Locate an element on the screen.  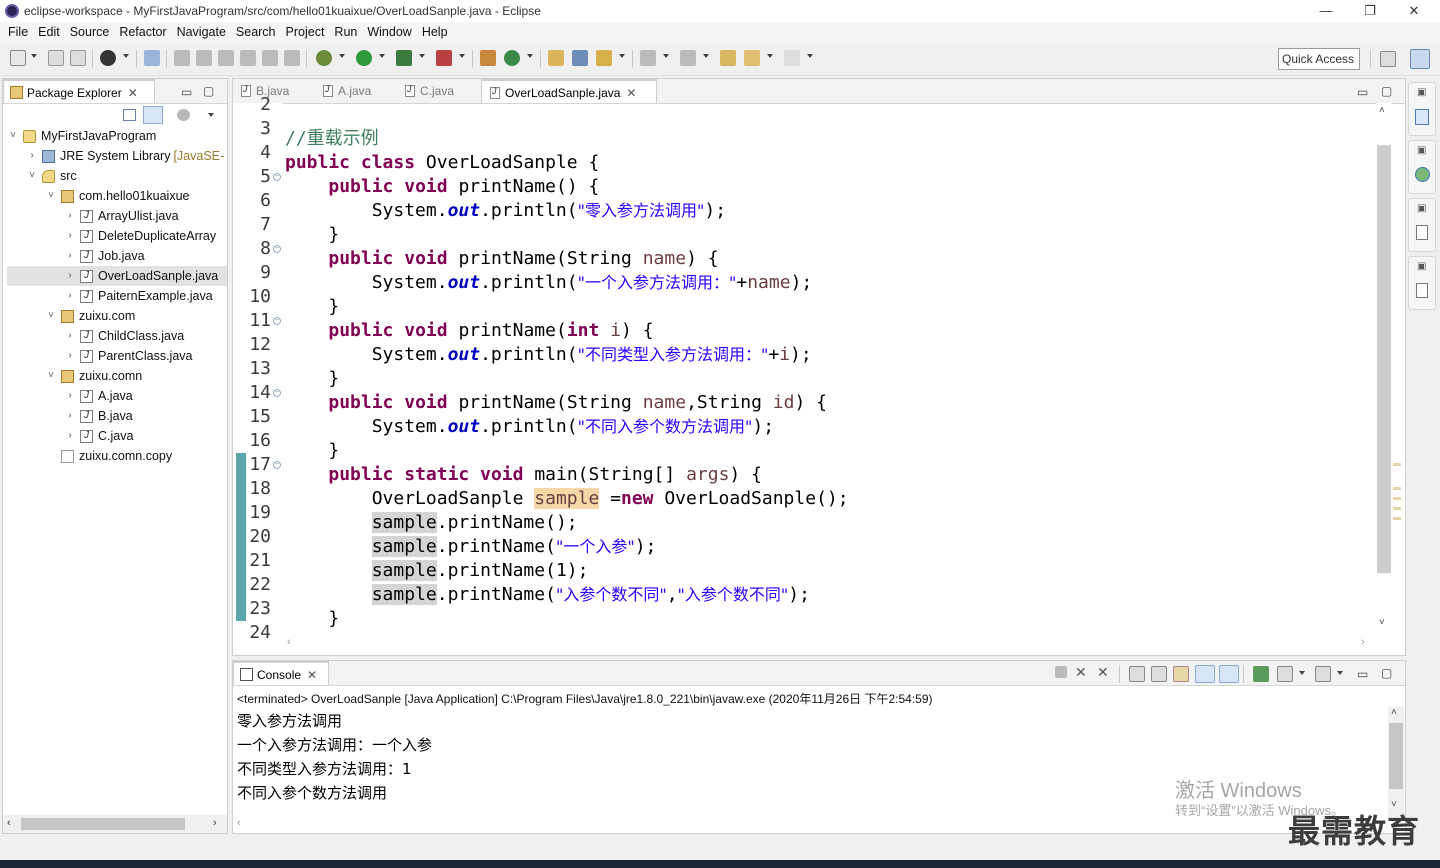
scroll-right-icon: › is located at coordinates (1363, 642).